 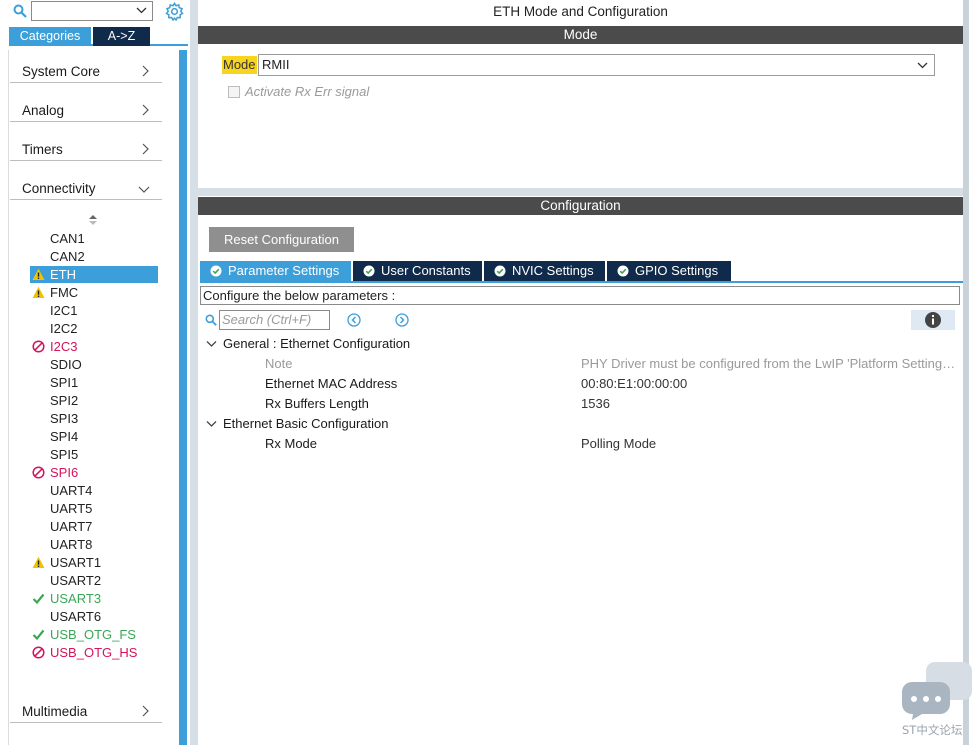 What do you see at coordinates (94, 436) in the screenshot?
I see `peripheral-item-spi4: SPI4` at bounding box center [94, 436].